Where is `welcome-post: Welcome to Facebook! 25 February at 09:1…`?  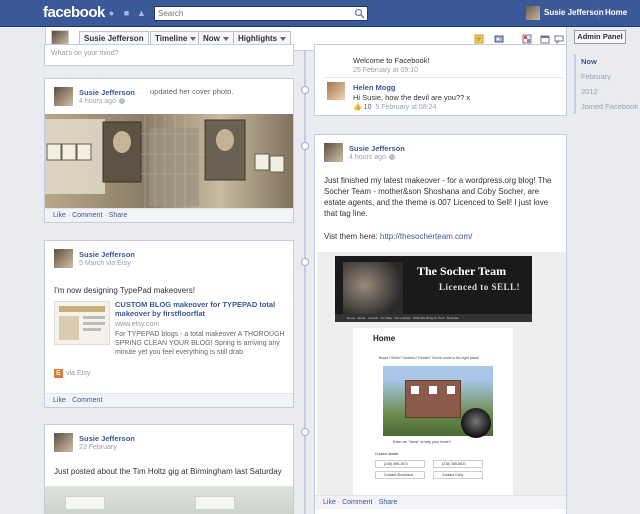 welcome-post: Welcome to Facebook! 25 February at 09:1… is located at coordinates (440, 80).